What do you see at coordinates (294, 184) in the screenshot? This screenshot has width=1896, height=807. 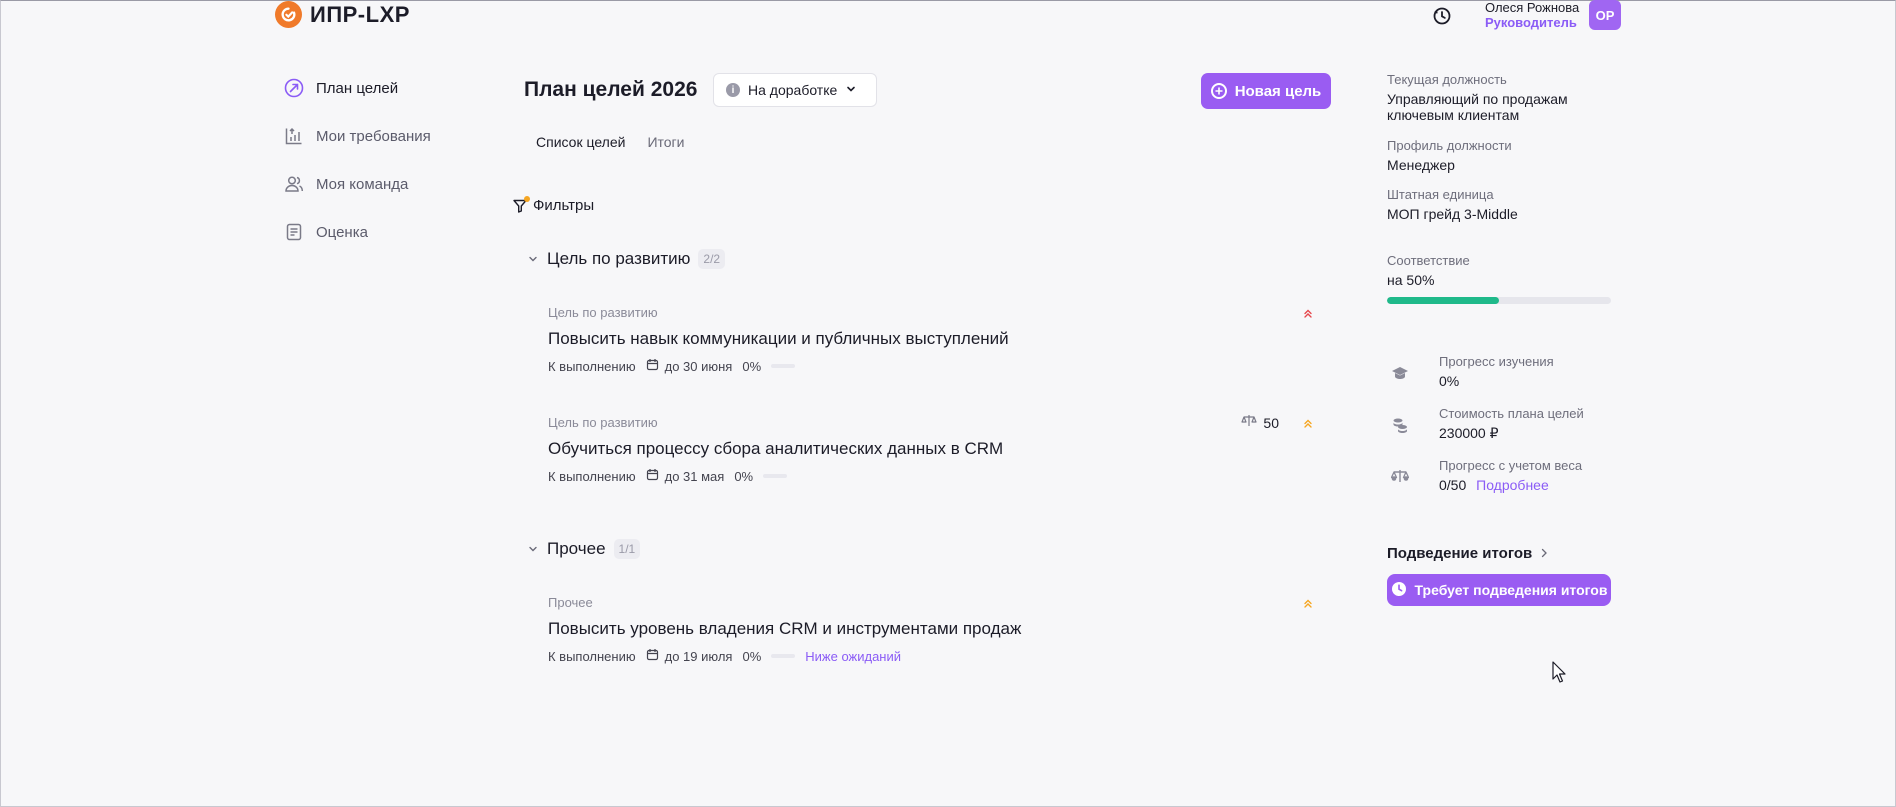 I see `users-icon` at bounding box center [294, 184].